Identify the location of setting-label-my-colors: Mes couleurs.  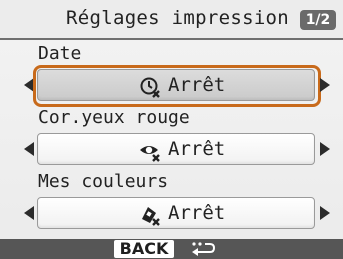
(103, 181).